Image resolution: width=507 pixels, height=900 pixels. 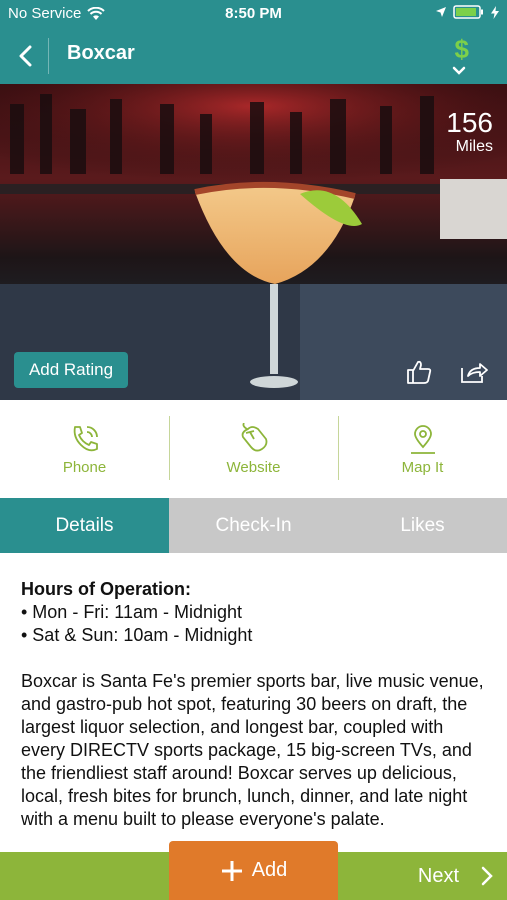 I want to click on tab-details: Details, so click(x=84, y=525).